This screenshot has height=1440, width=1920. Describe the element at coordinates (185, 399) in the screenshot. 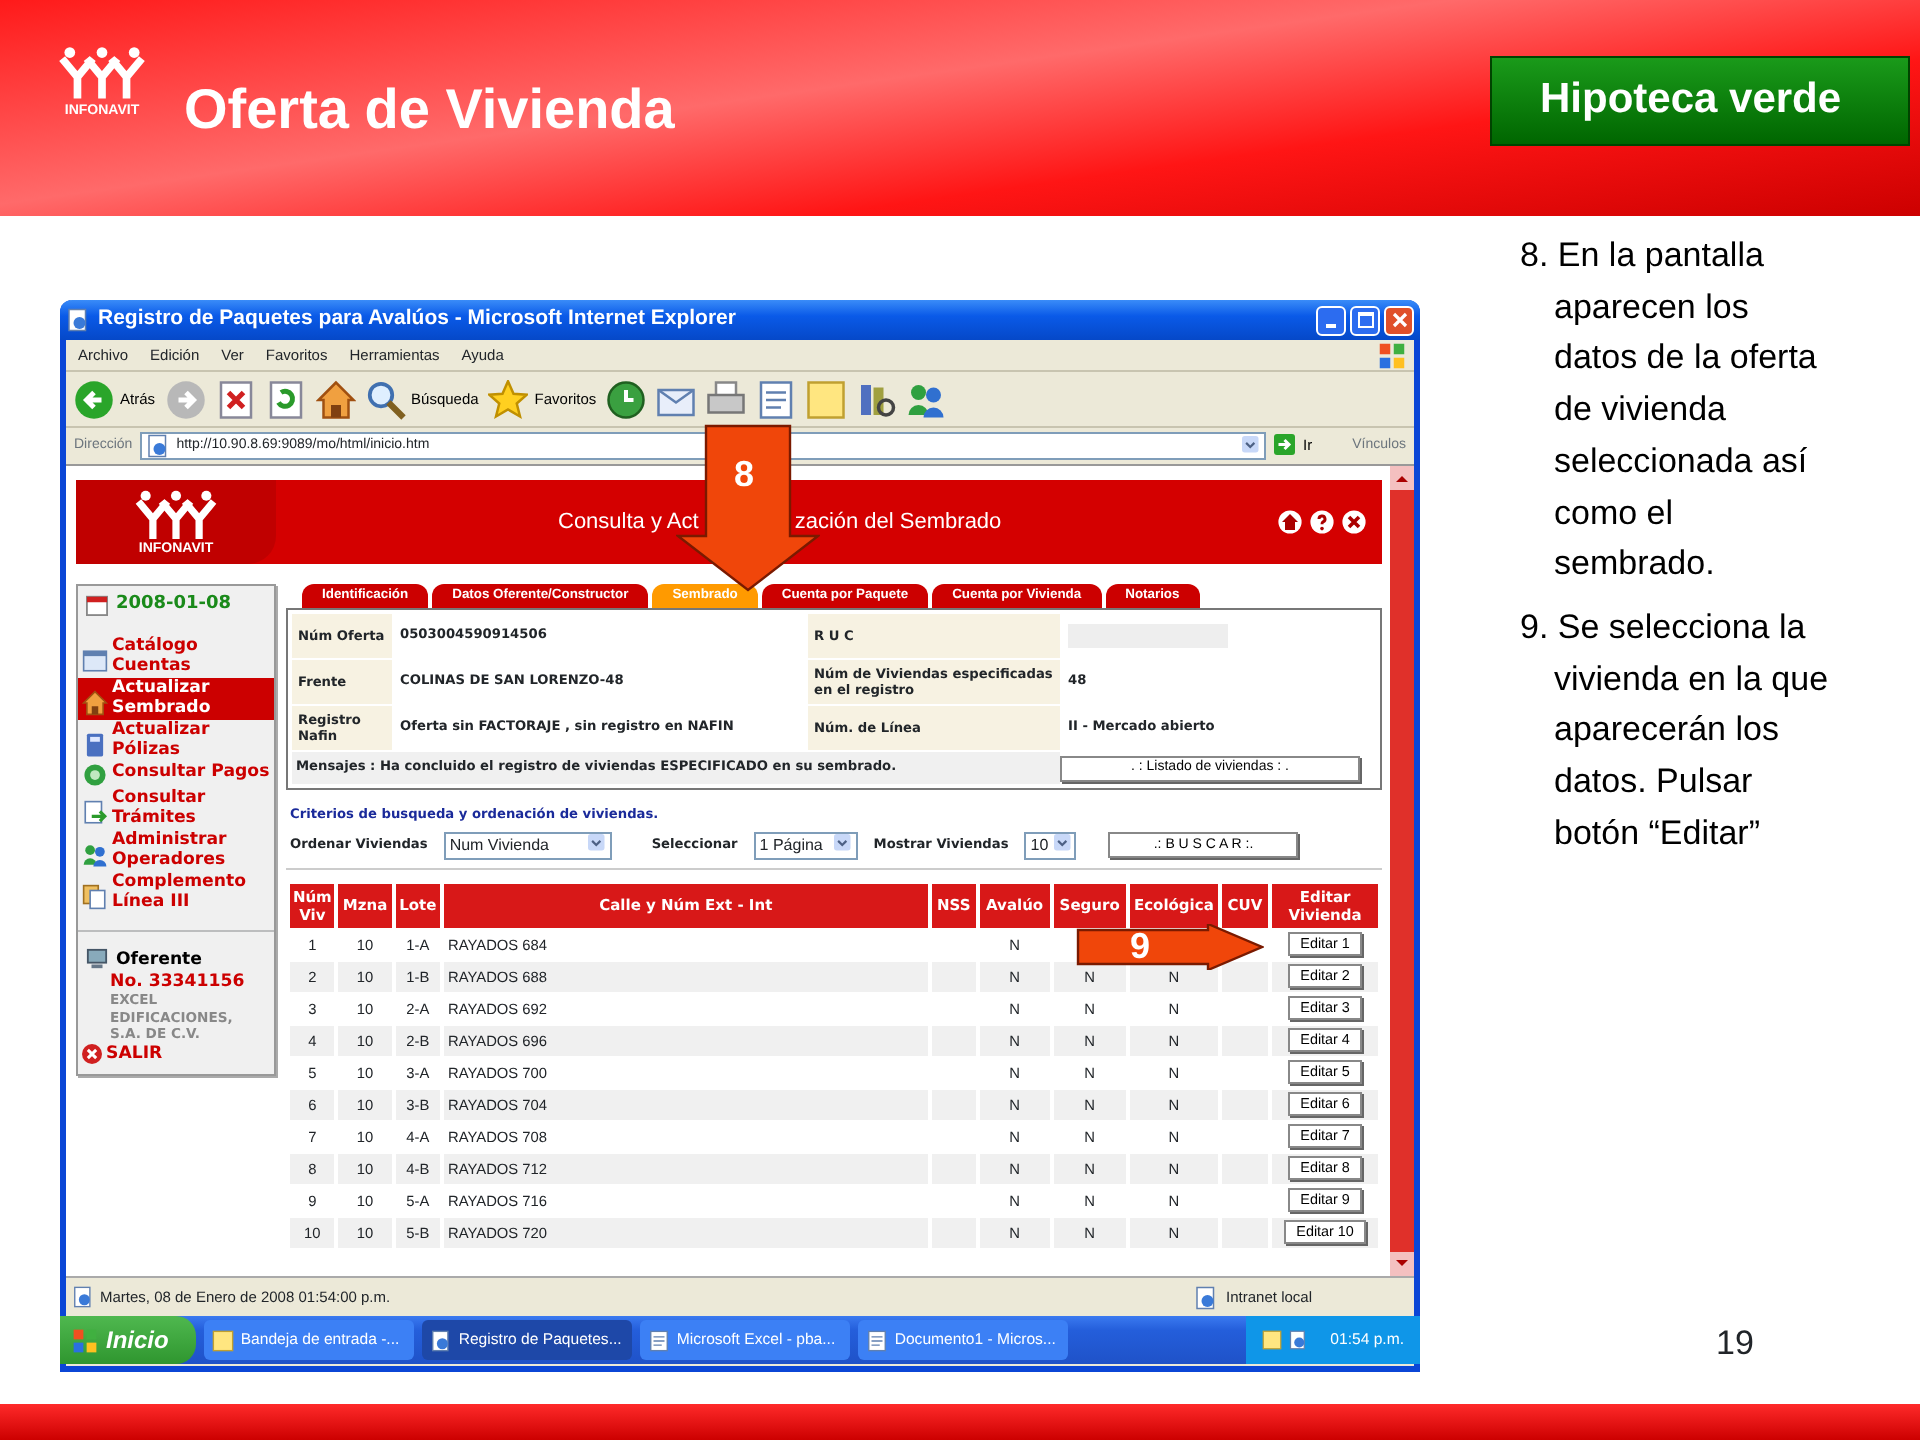

I see `fwd-icon` at that location.